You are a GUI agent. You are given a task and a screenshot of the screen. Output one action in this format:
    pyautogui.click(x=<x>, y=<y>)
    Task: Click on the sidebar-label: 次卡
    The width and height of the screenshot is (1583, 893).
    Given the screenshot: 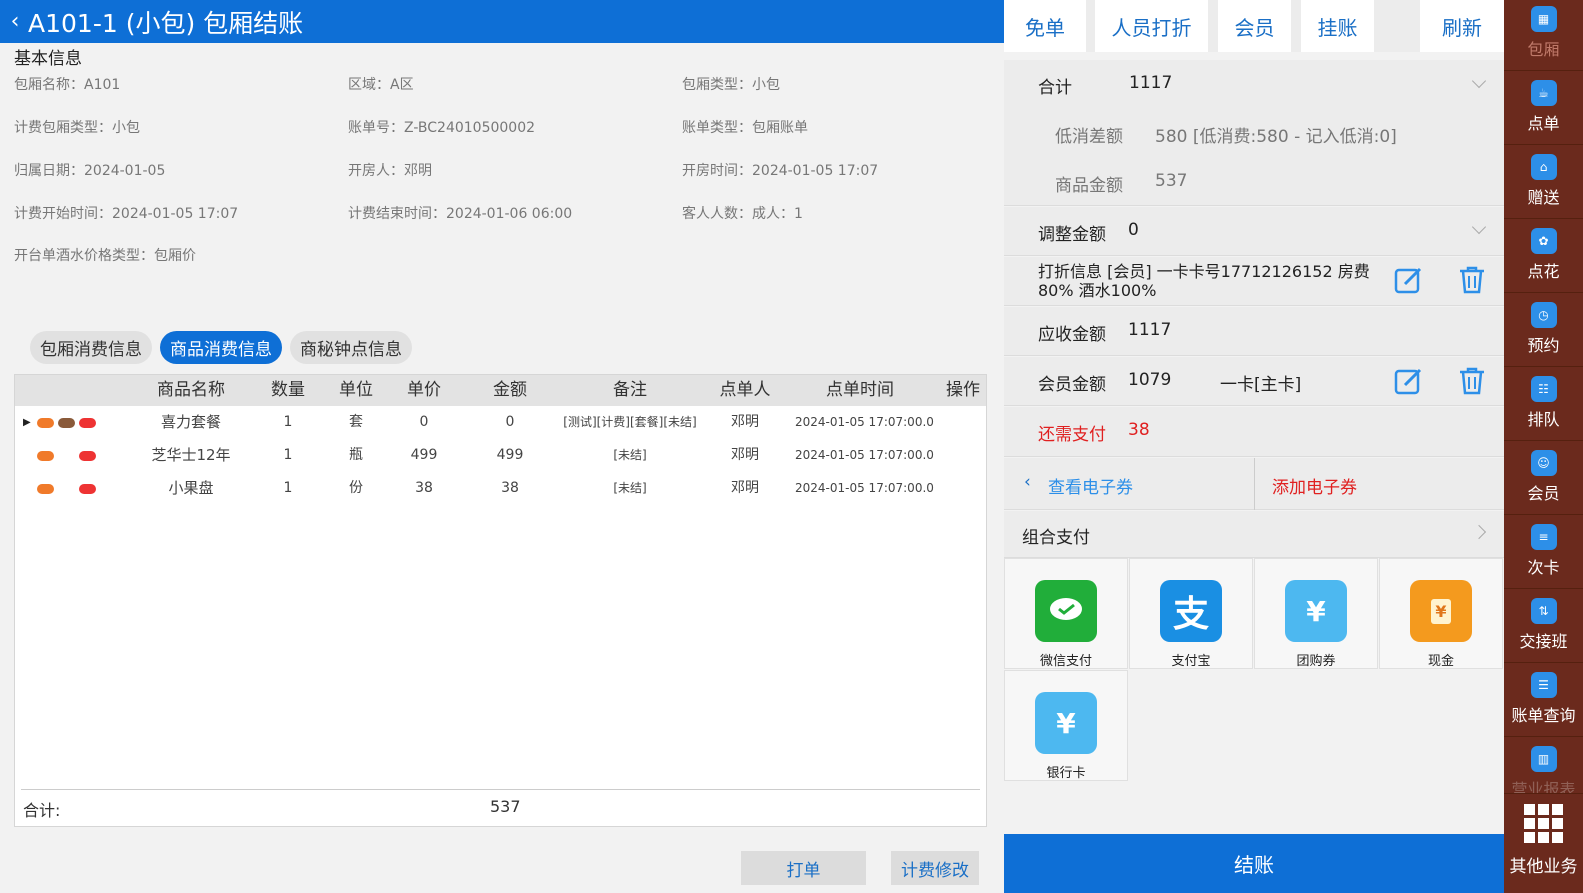 What is the action you would take?
    pyautogui.click(x=1543, y=567)
    